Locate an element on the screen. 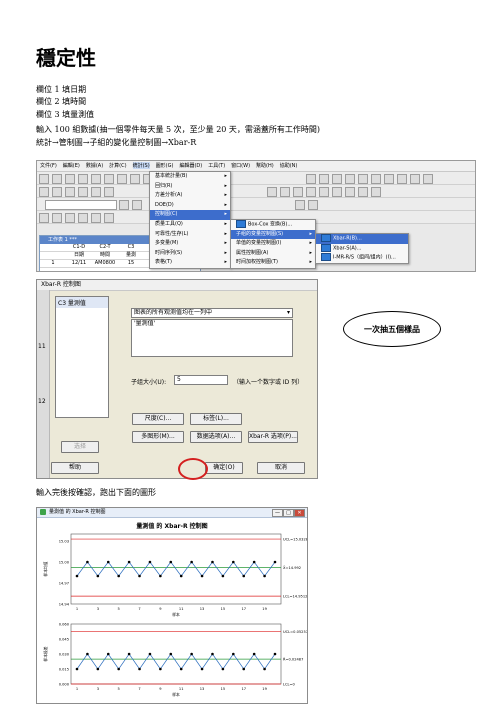 Image resolution: width=496 pixels, height=704 pixels. mode-select: 图表的所有观测值均在一列中 ▾ is located at coordinates (212, 313).